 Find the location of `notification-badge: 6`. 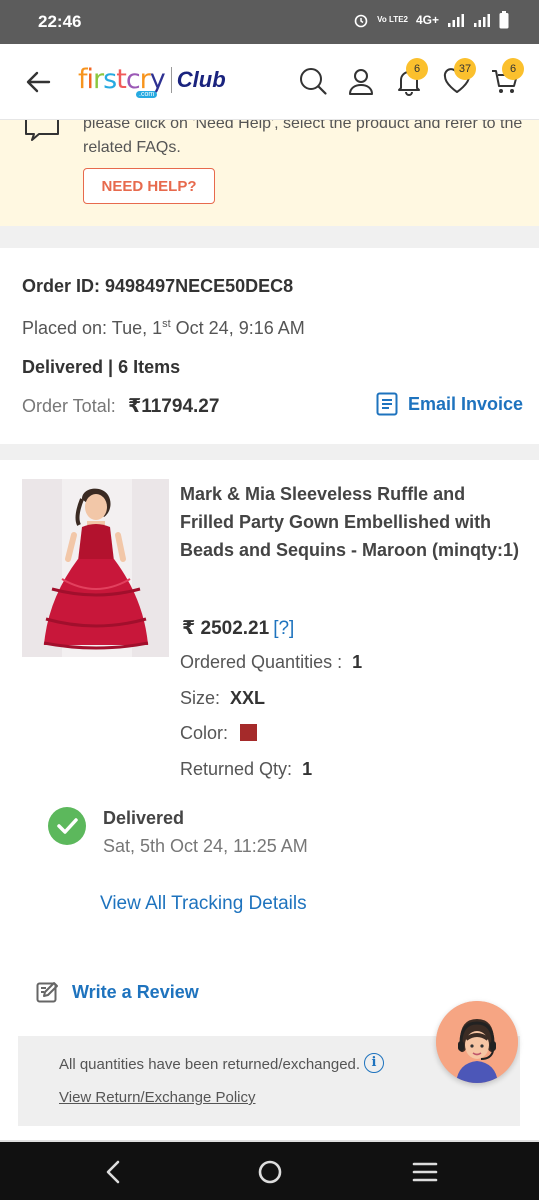

notification-badge: 6 is located at coordinates (417, 69).